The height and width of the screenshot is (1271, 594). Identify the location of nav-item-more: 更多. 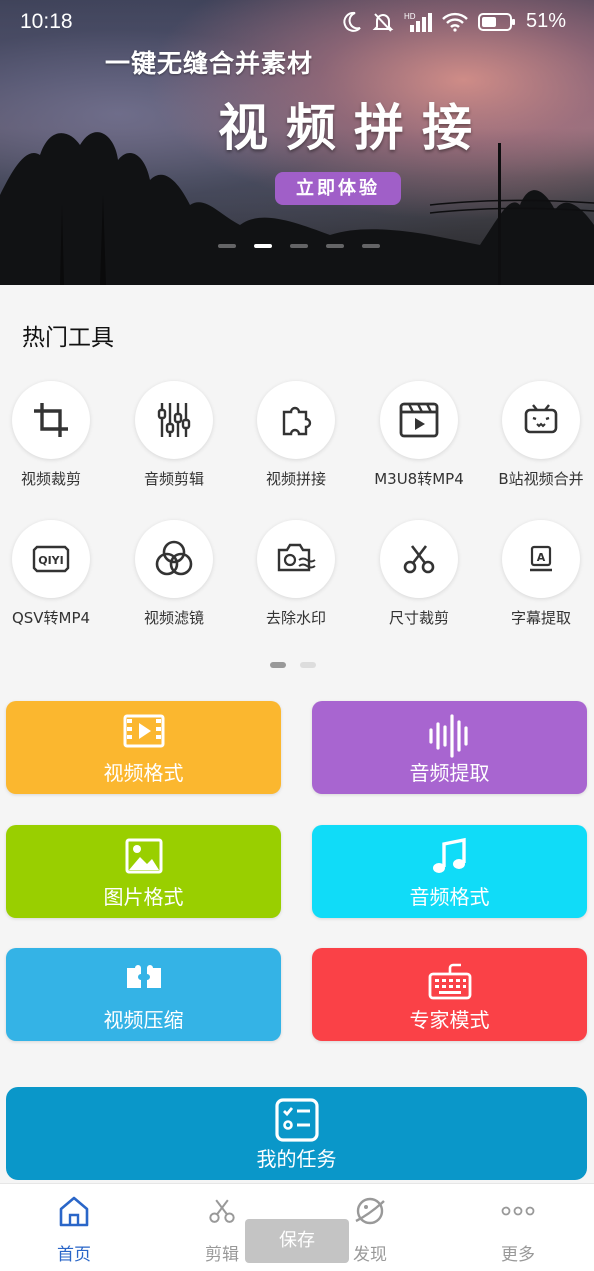
(518, 1229).